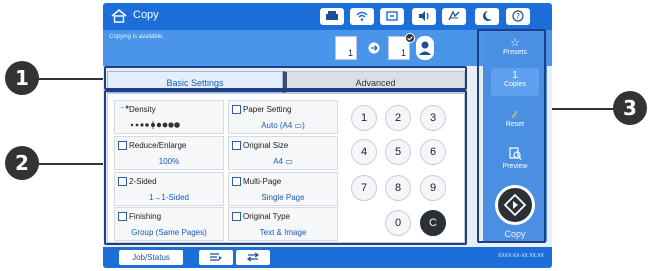  I want to click on callout-2-leader, so click(73, 164).